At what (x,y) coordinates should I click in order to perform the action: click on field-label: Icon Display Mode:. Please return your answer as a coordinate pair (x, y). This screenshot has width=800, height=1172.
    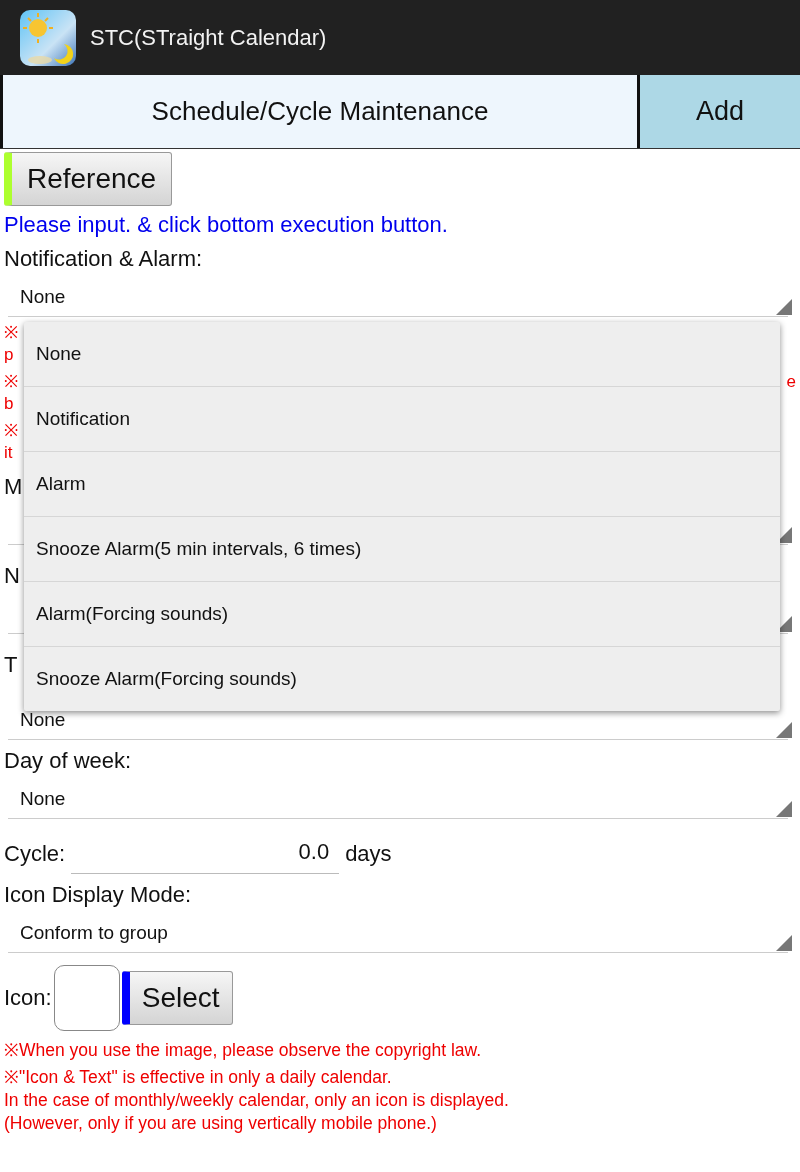
    Looking at the image, I should click on (98, 895).